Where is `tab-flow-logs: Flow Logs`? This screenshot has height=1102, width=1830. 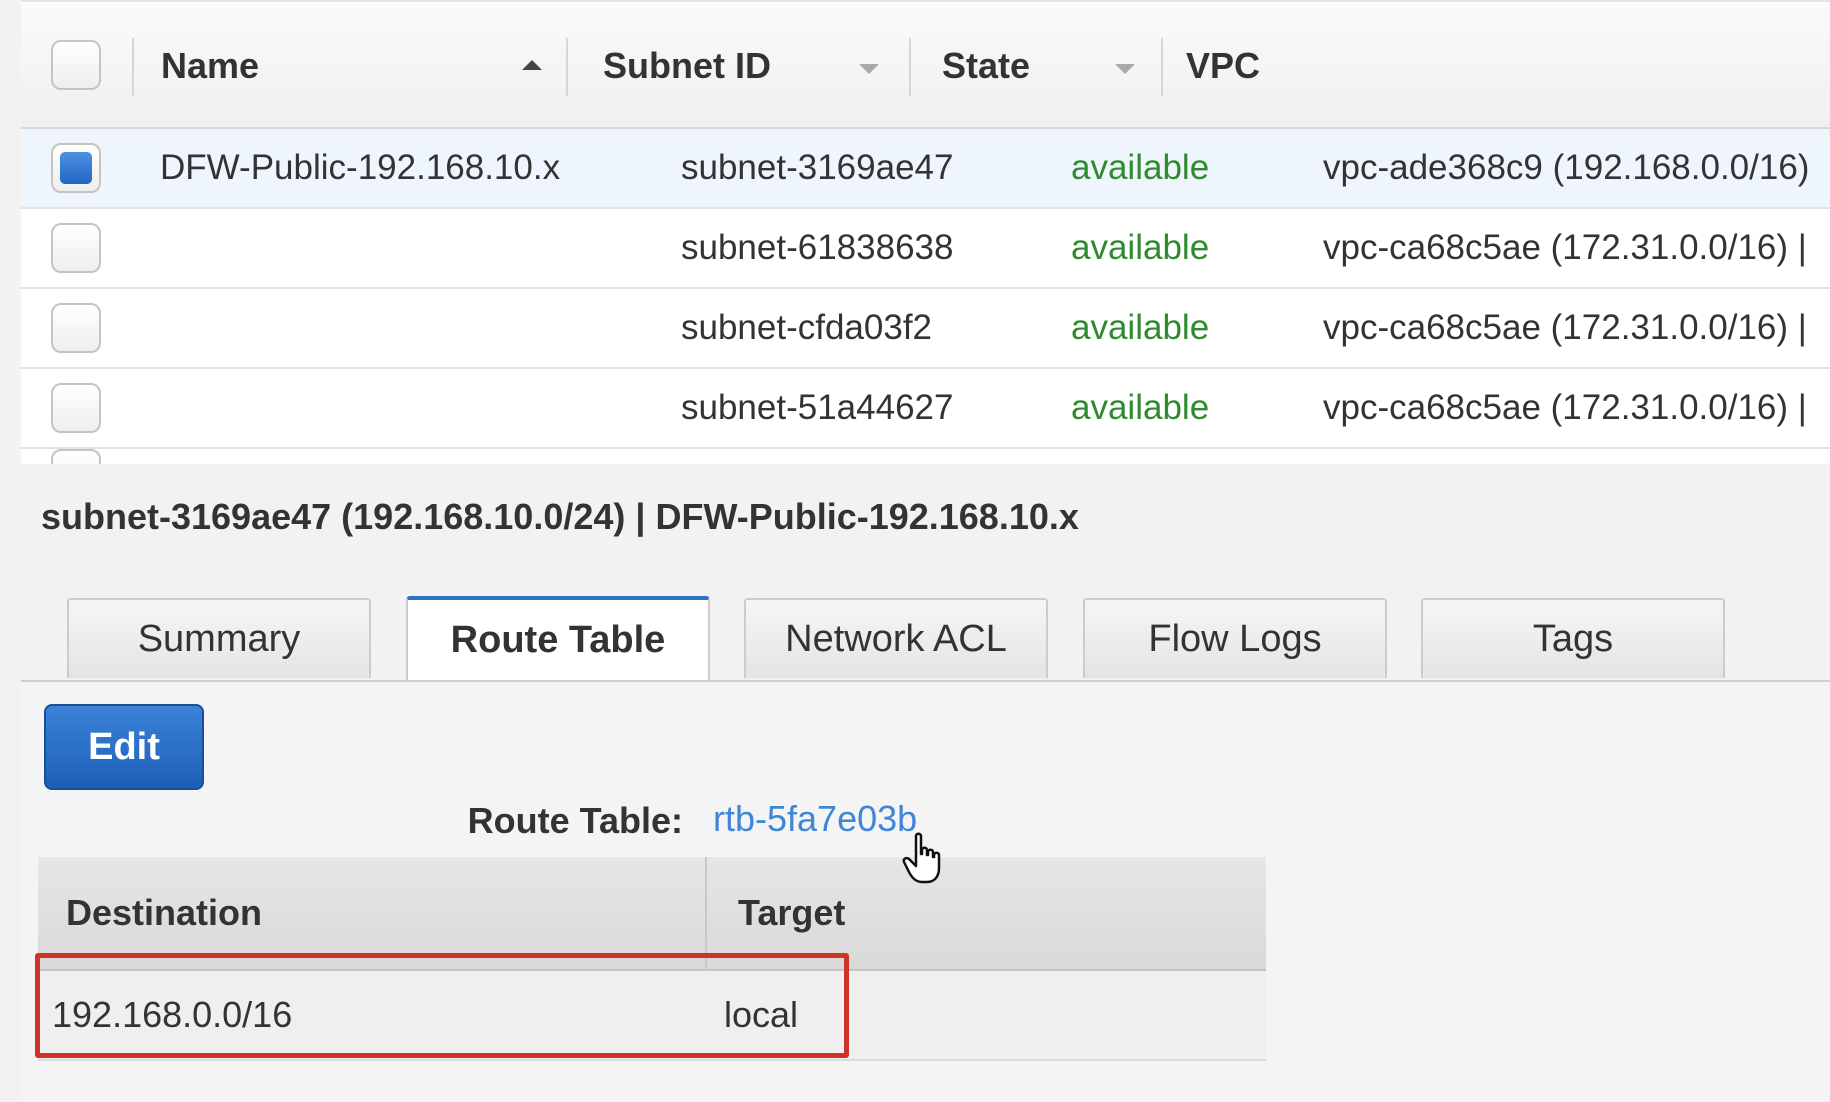
tab-flow-logs: Flow Logs is located at coordinates (1235, 638).